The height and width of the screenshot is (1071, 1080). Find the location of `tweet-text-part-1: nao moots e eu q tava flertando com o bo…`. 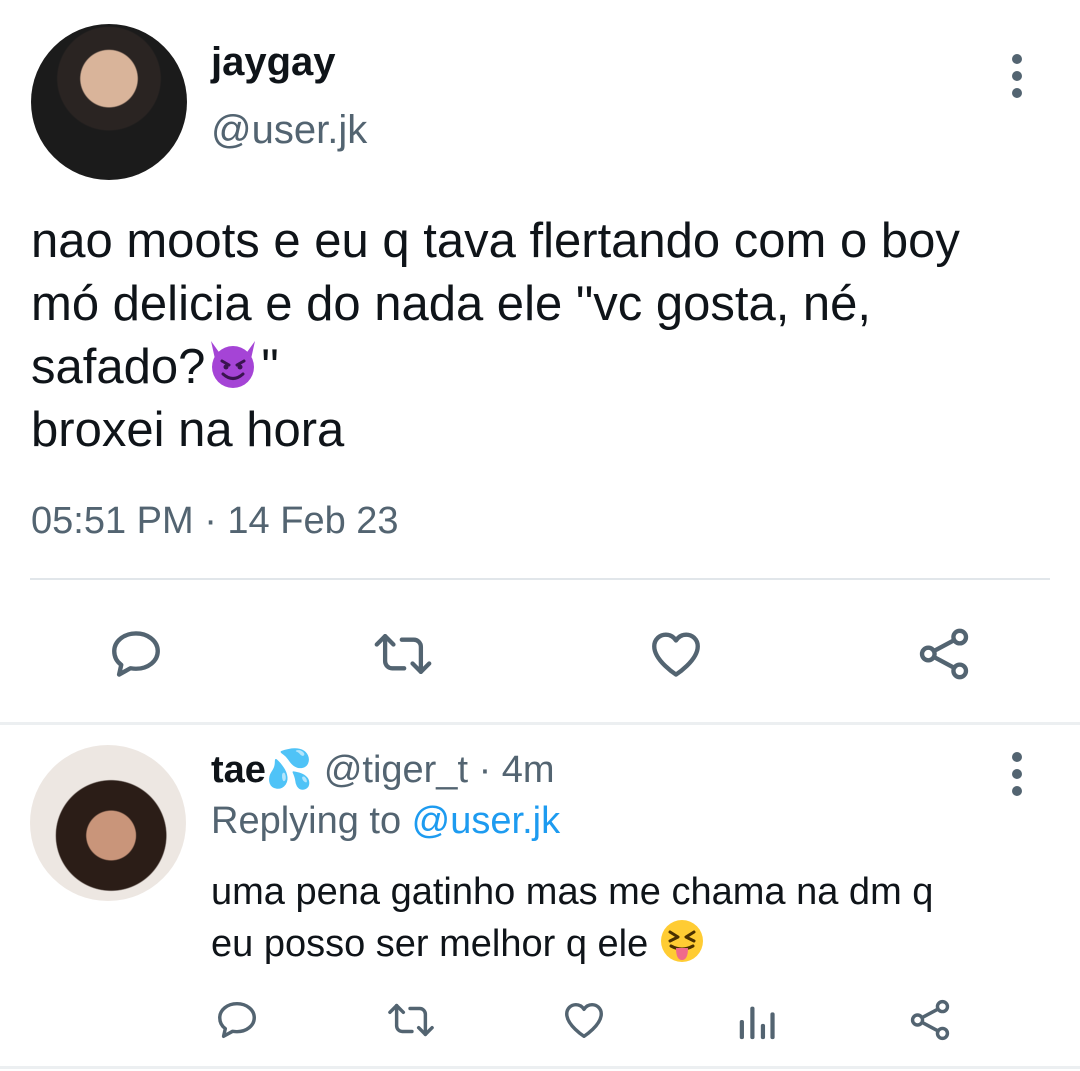

tweet-text-part-1: nao moots e eu q tava flertando com o bo… is located at coordinates (495, 304).